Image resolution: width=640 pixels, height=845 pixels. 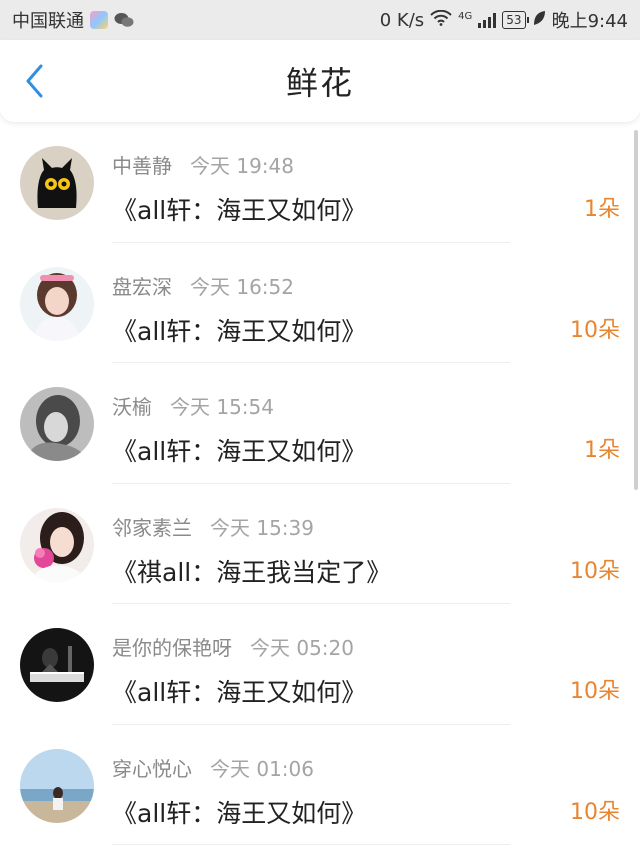 I want to click on item-info: 邻家素兰 今天 15:39 《祺all：海王我当定了》, so click(x=376, y=550).